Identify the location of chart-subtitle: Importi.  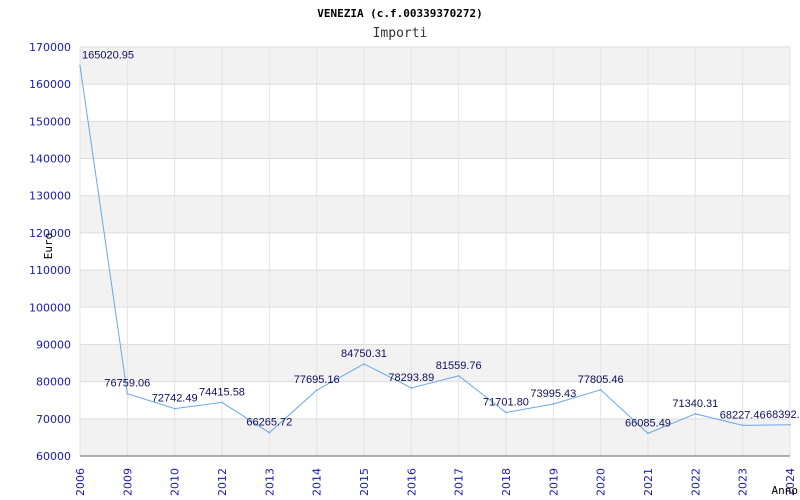
(400, 33).